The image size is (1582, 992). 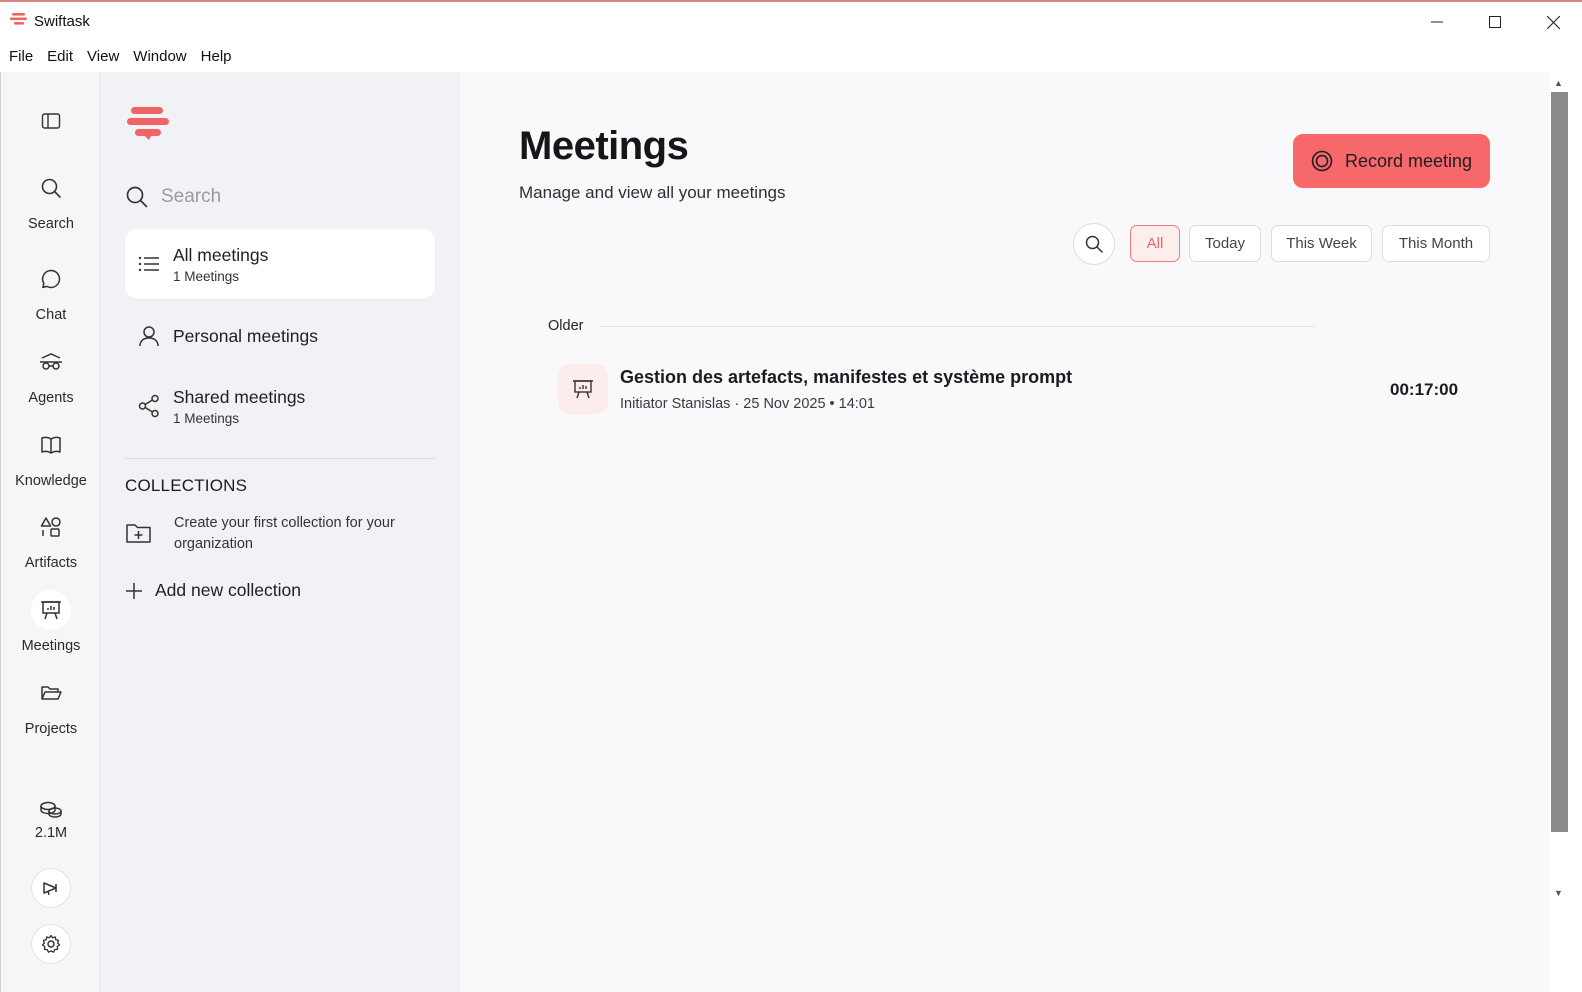 I want to click on user-icon, so click(x=149, y=336).